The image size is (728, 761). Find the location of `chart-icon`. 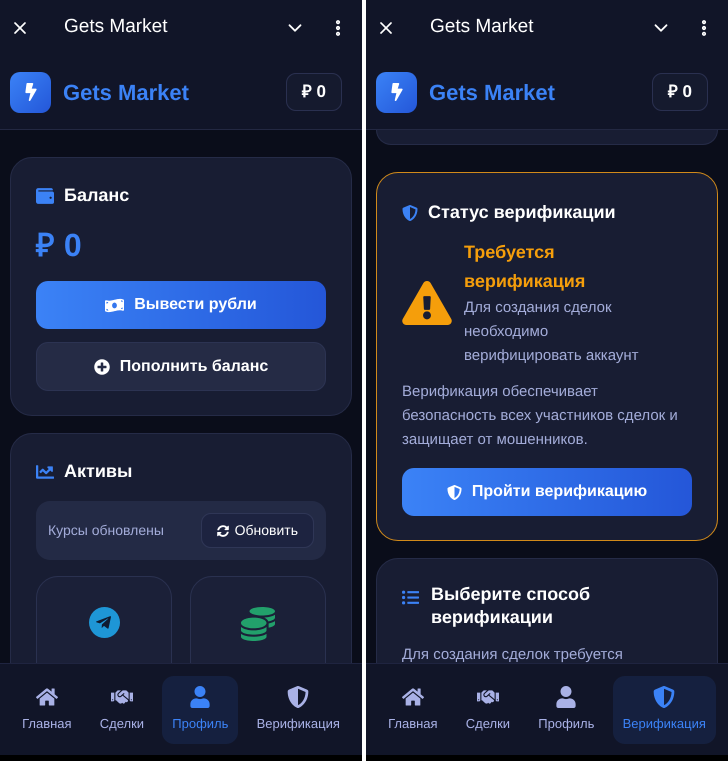

chart-icon is located at coordinates (45, 471).